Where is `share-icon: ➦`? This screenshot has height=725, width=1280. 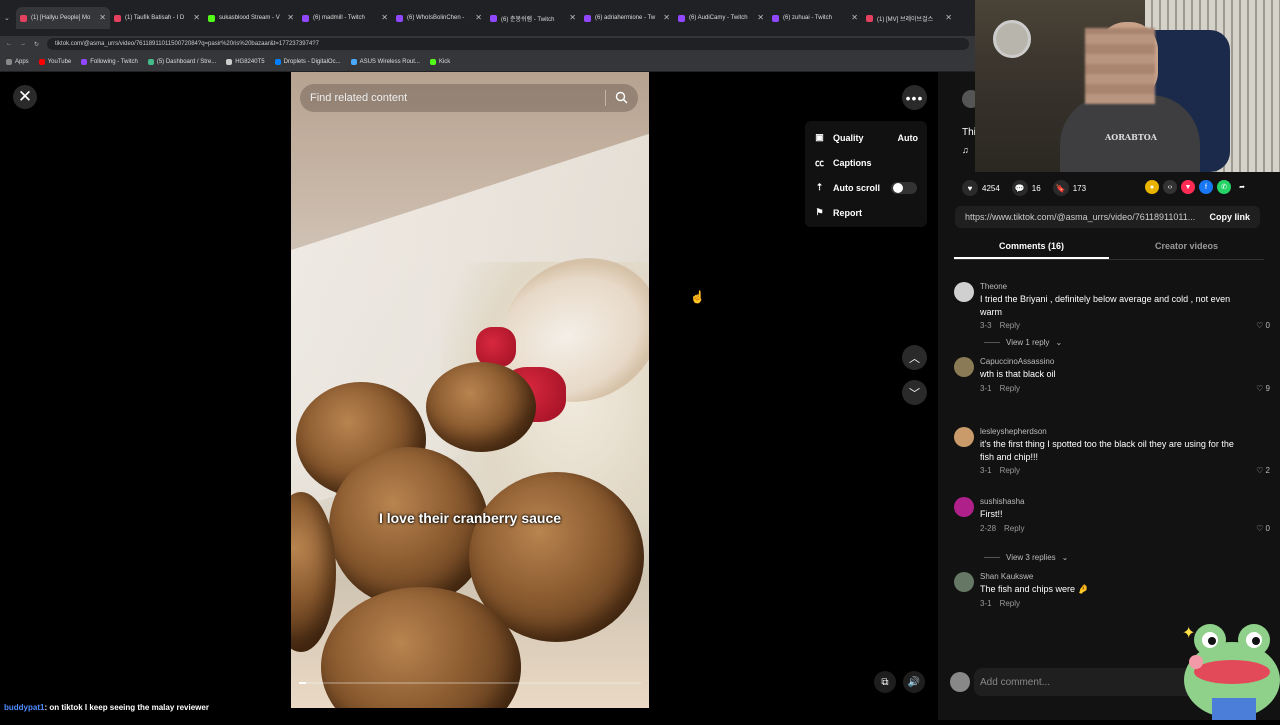
share-icon: ➦ is located at coordinates (1242, 187).